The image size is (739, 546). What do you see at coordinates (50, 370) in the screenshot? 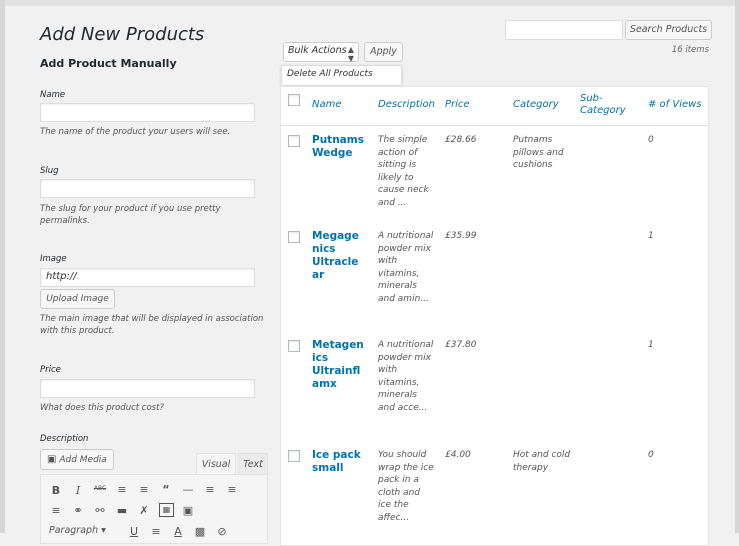
I see `price-label: Price` at bounding box center [50, 370].